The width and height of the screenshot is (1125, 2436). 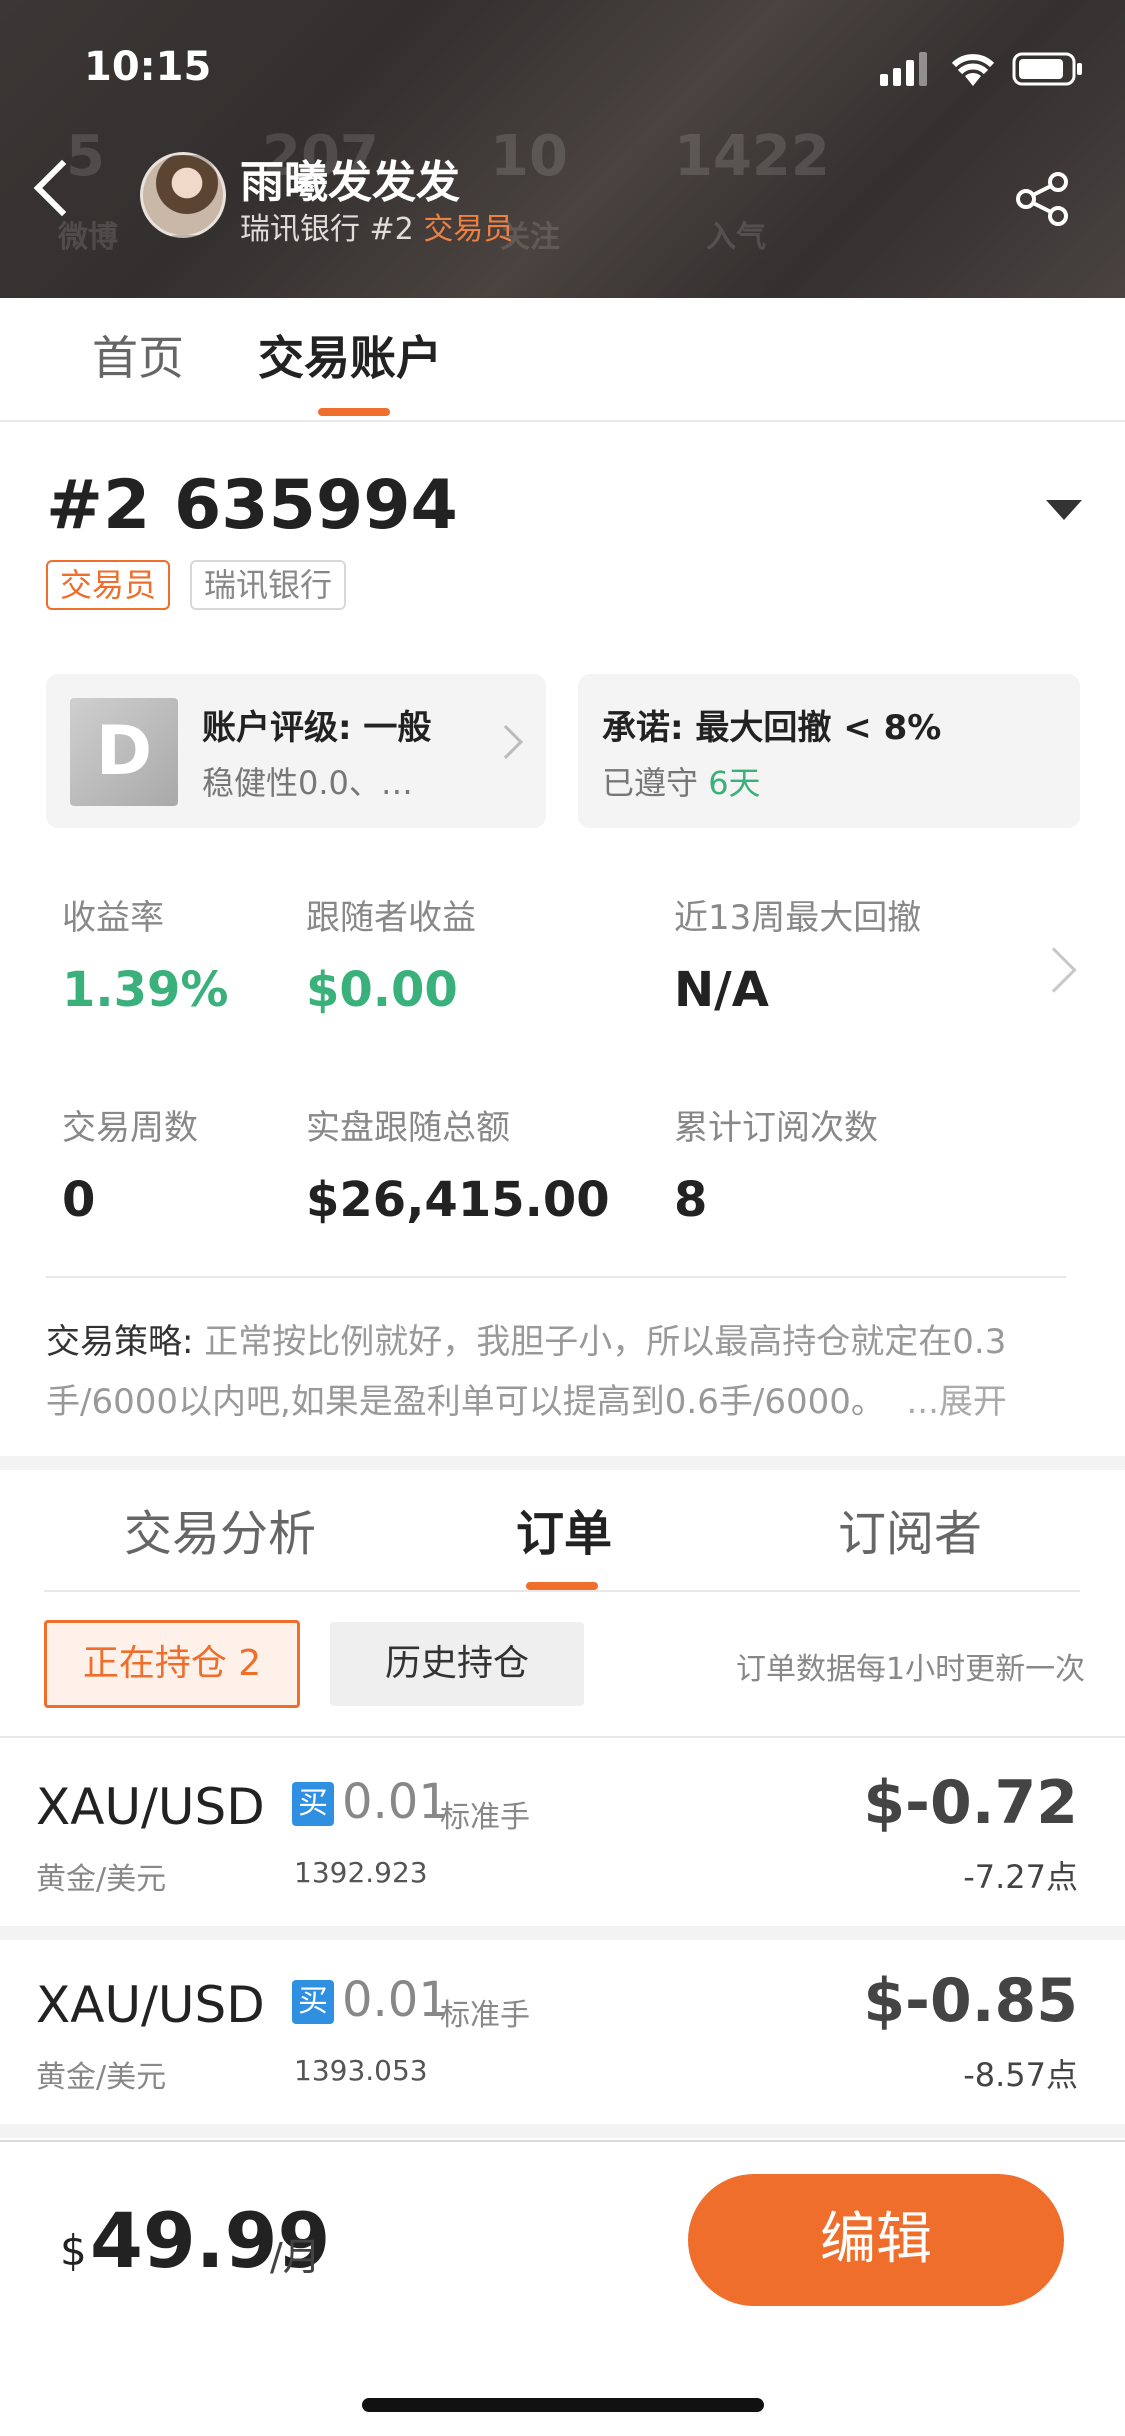 I want to click on user-subtitle: 瑞讯银行 #2 交易员, so click(x=376, y=226).